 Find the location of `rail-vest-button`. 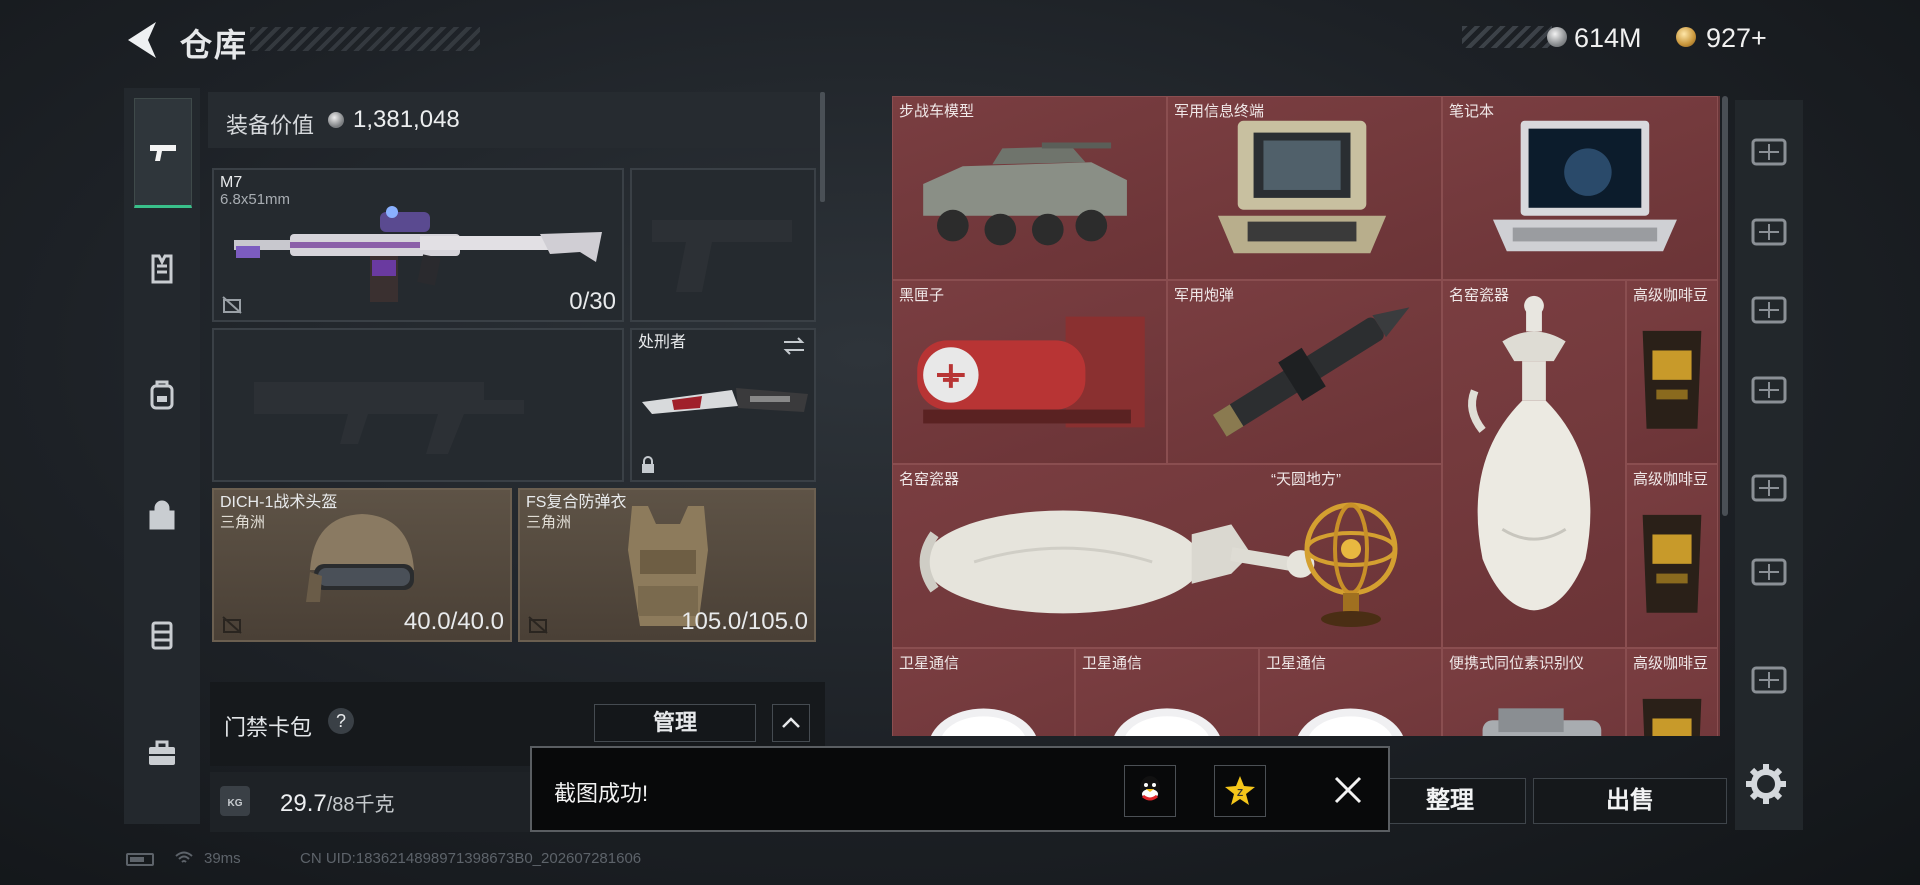

rail-vest-button is located at coordinates (162, 269).